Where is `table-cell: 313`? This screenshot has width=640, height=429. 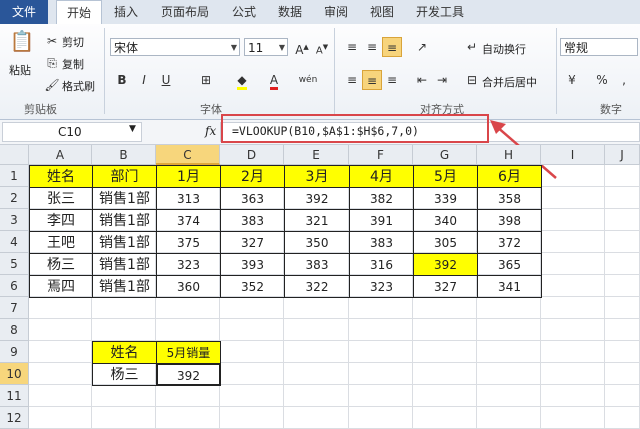 table-cell: 313 is located at coordinates (188, 198).